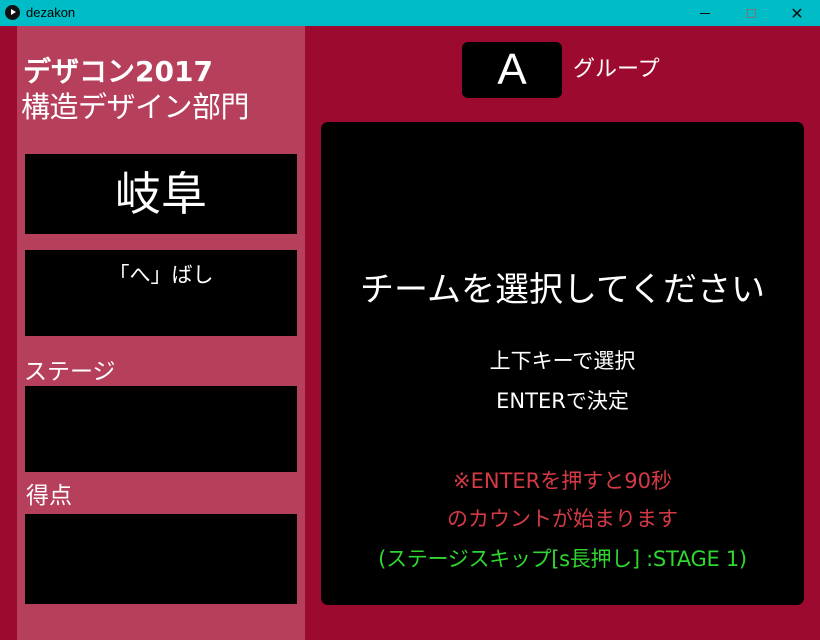 This screenshot has width=820, height=640. Describe the element at coordinates (562, 290) in the screenshot. I see `select-team-prompt: チームを選択してください` at that location.